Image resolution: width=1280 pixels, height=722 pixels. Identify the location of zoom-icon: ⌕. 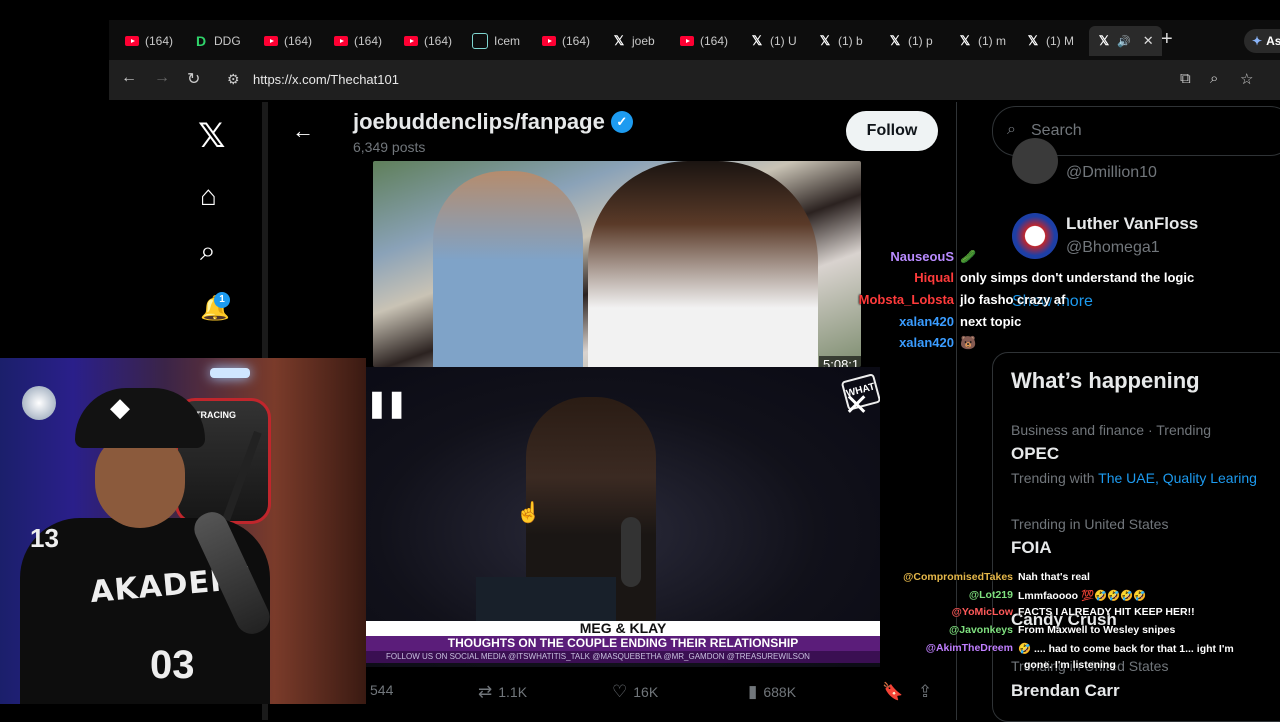
(1214, 78).